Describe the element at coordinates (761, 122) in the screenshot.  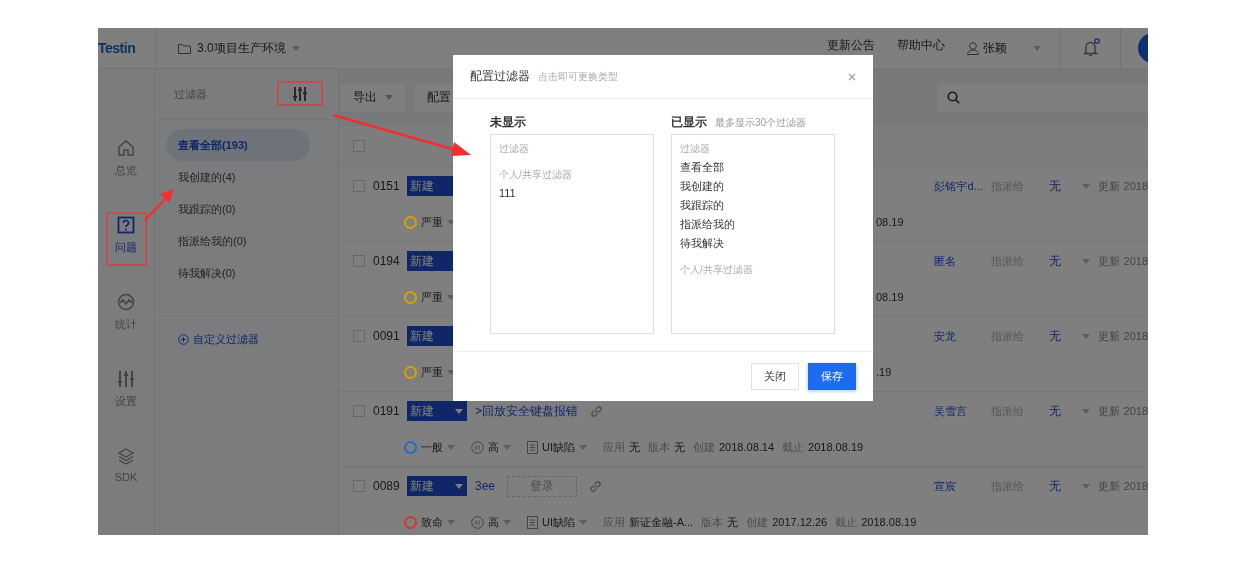
I see `column-note: 最多显示30个过滤器` at that location.